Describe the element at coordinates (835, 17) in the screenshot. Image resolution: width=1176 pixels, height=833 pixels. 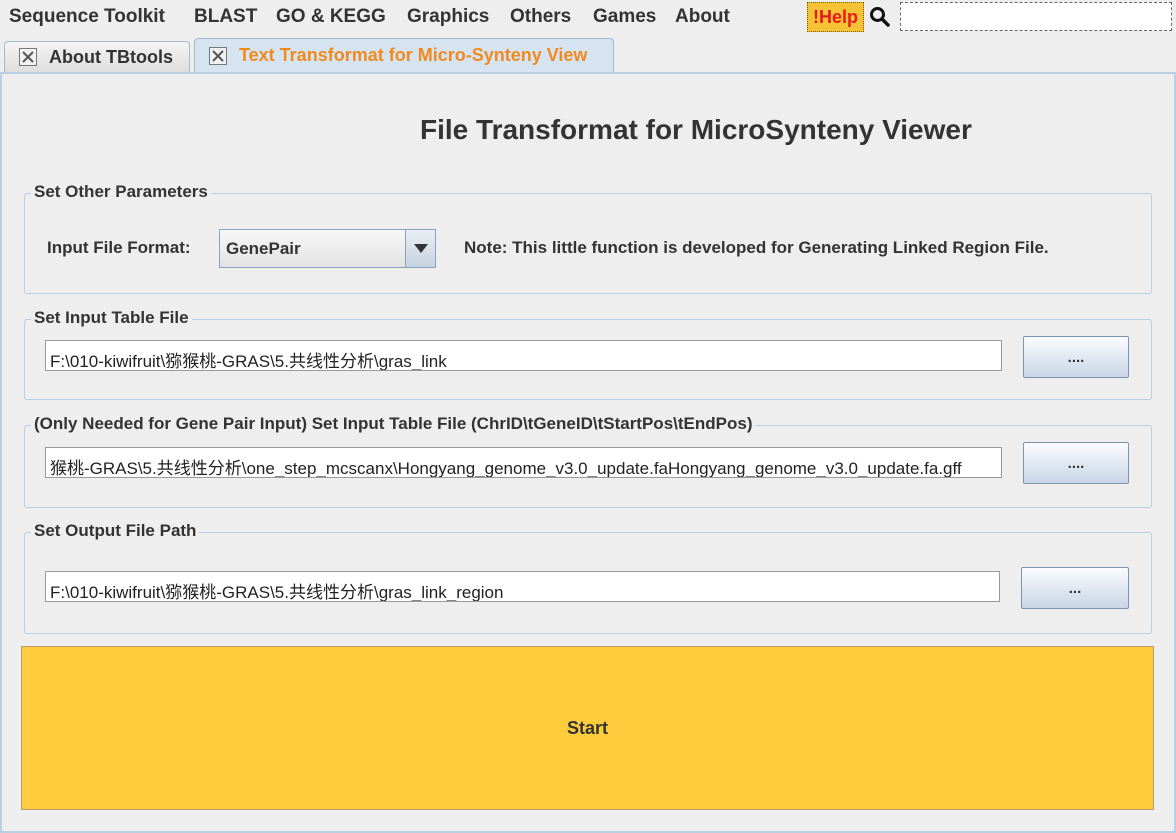
I see `help-button: !Help` at that location.